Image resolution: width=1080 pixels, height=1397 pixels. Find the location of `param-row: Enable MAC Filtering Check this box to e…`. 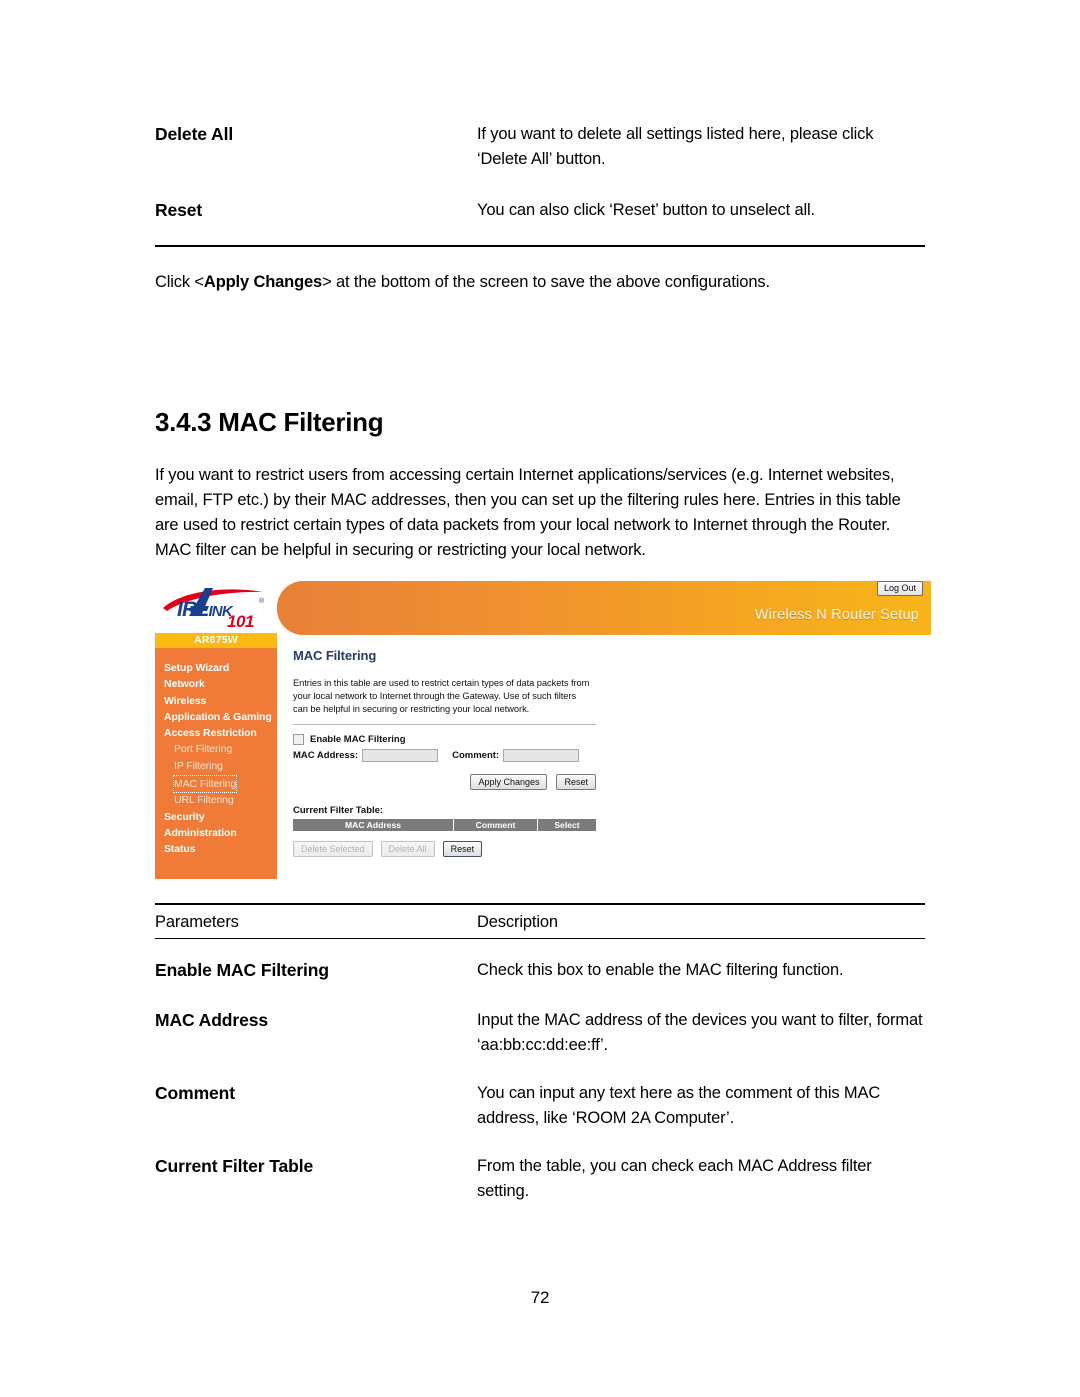

param-row: Enable MAC Filtering Check this box to e… is located at coordinates (540, 970).